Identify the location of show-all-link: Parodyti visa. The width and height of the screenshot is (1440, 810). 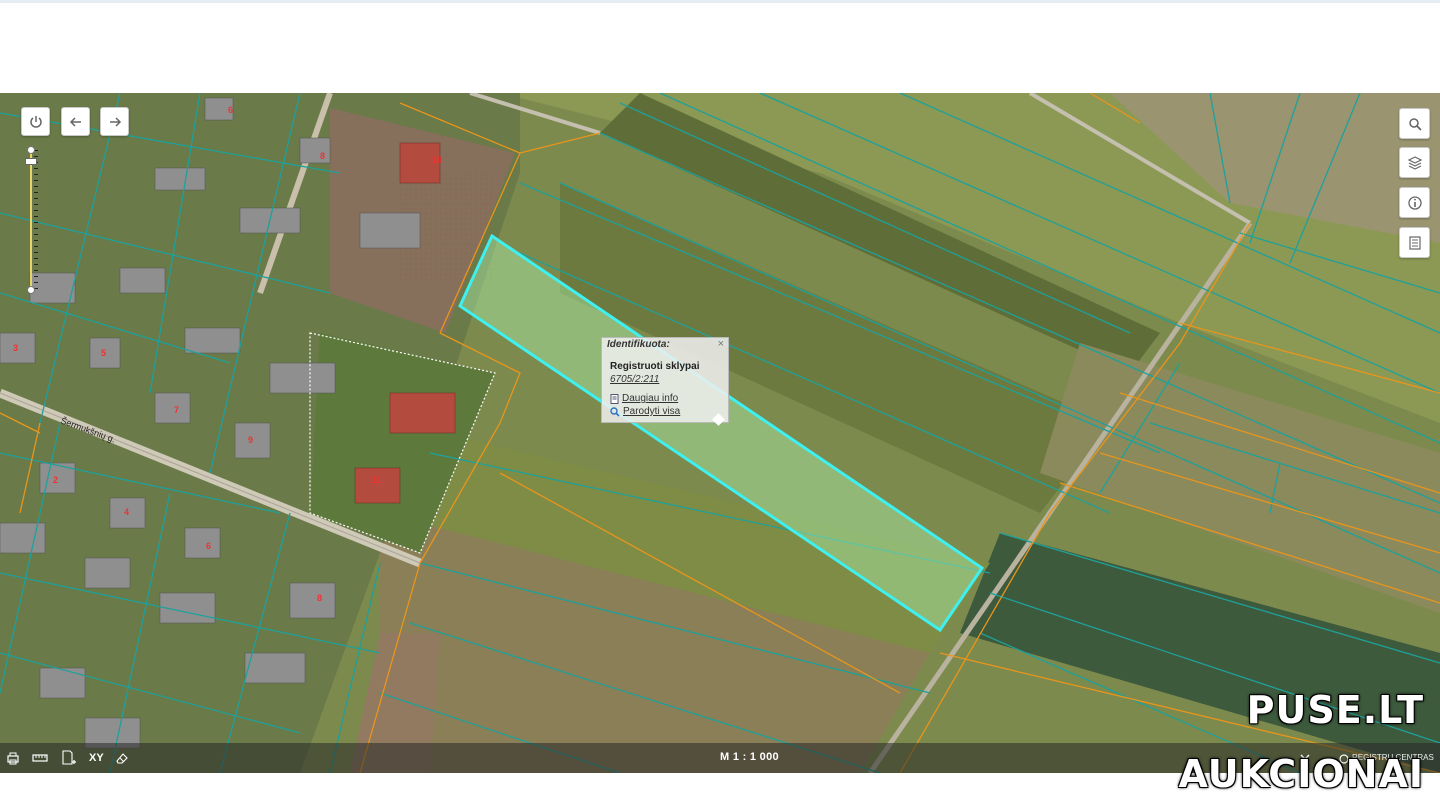
(645, 411).